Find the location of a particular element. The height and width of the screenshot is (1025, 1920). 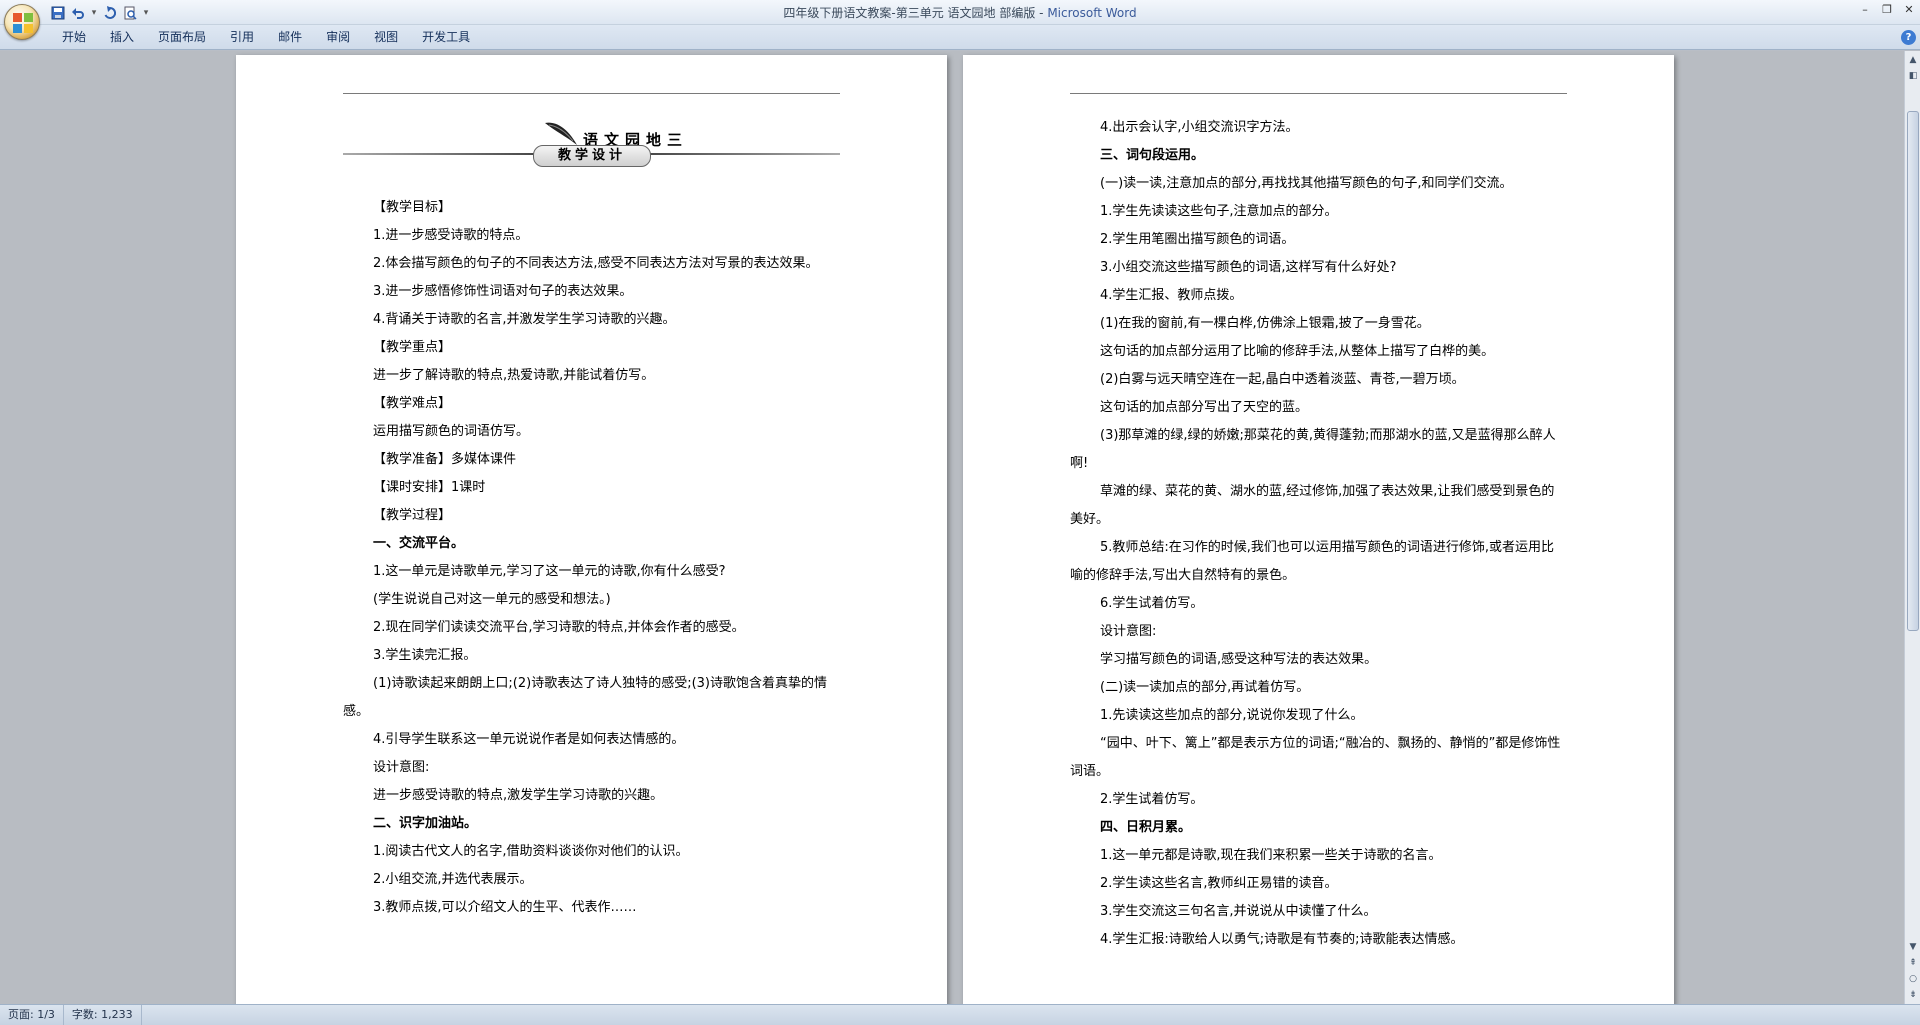

help-icon: ? is located at coordinates (1908, 37).